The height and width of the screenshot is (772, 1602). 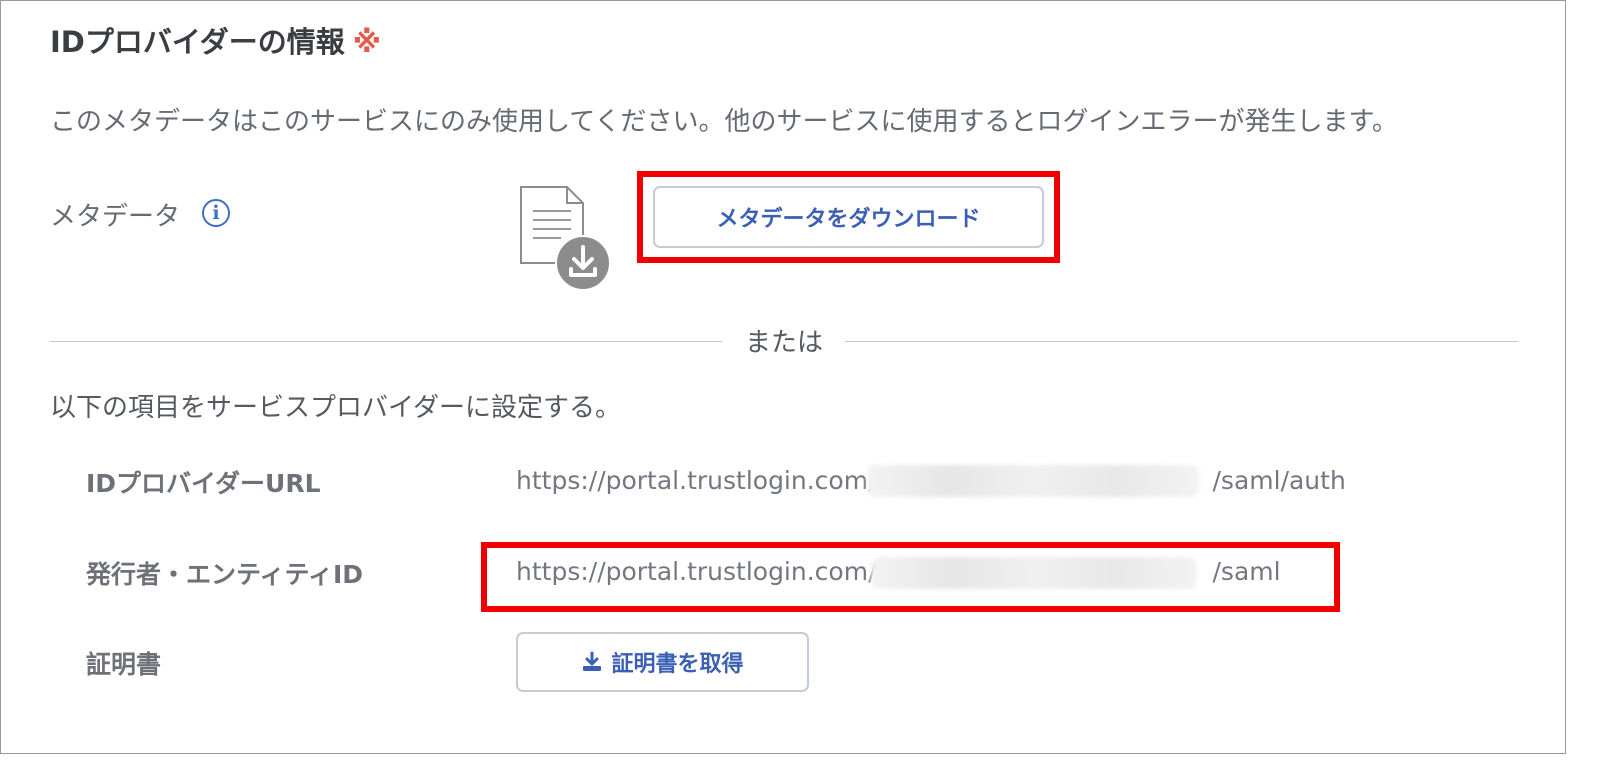 I want to click on get-certificate-button: 証明書を取得, so click(x=662, y=662).